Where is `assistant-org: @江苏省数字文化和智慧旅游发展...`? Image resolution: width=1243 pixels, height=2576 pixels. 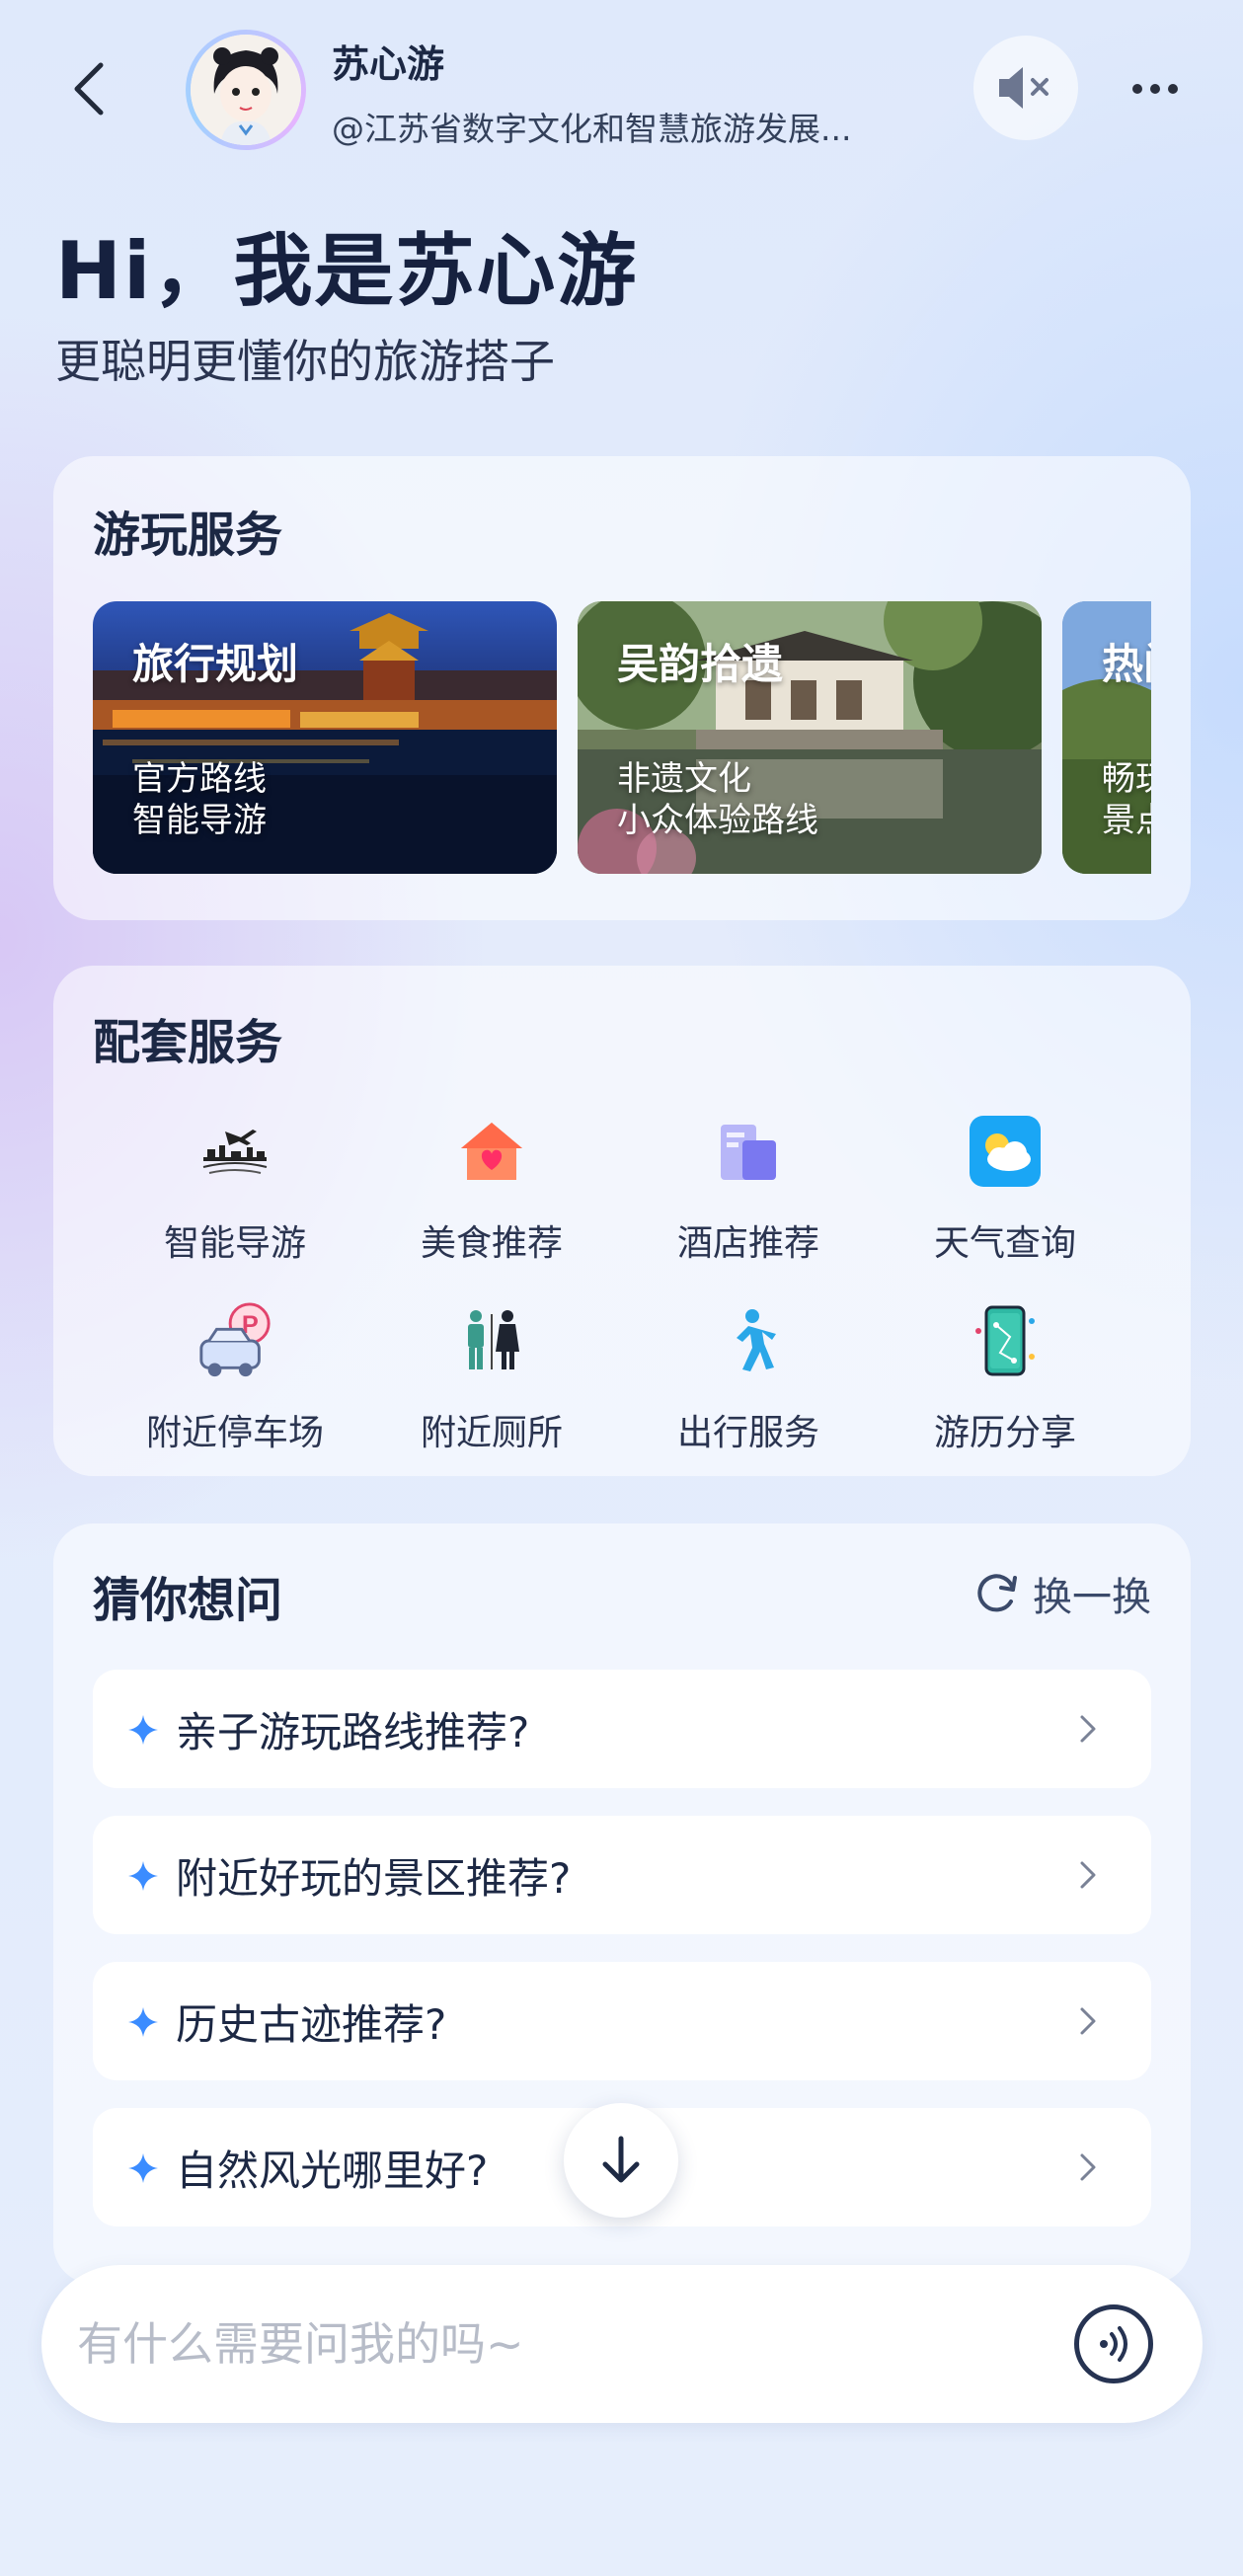
assistant-org: @江苏省数字文化和智慧旅游发展... is located at coordinates (592, 129).